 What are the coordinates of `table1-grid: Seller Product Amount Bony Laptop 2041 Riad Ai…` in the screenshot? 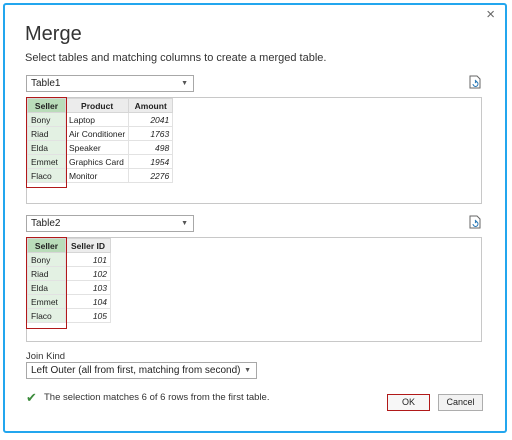 It's located at (100, 140).